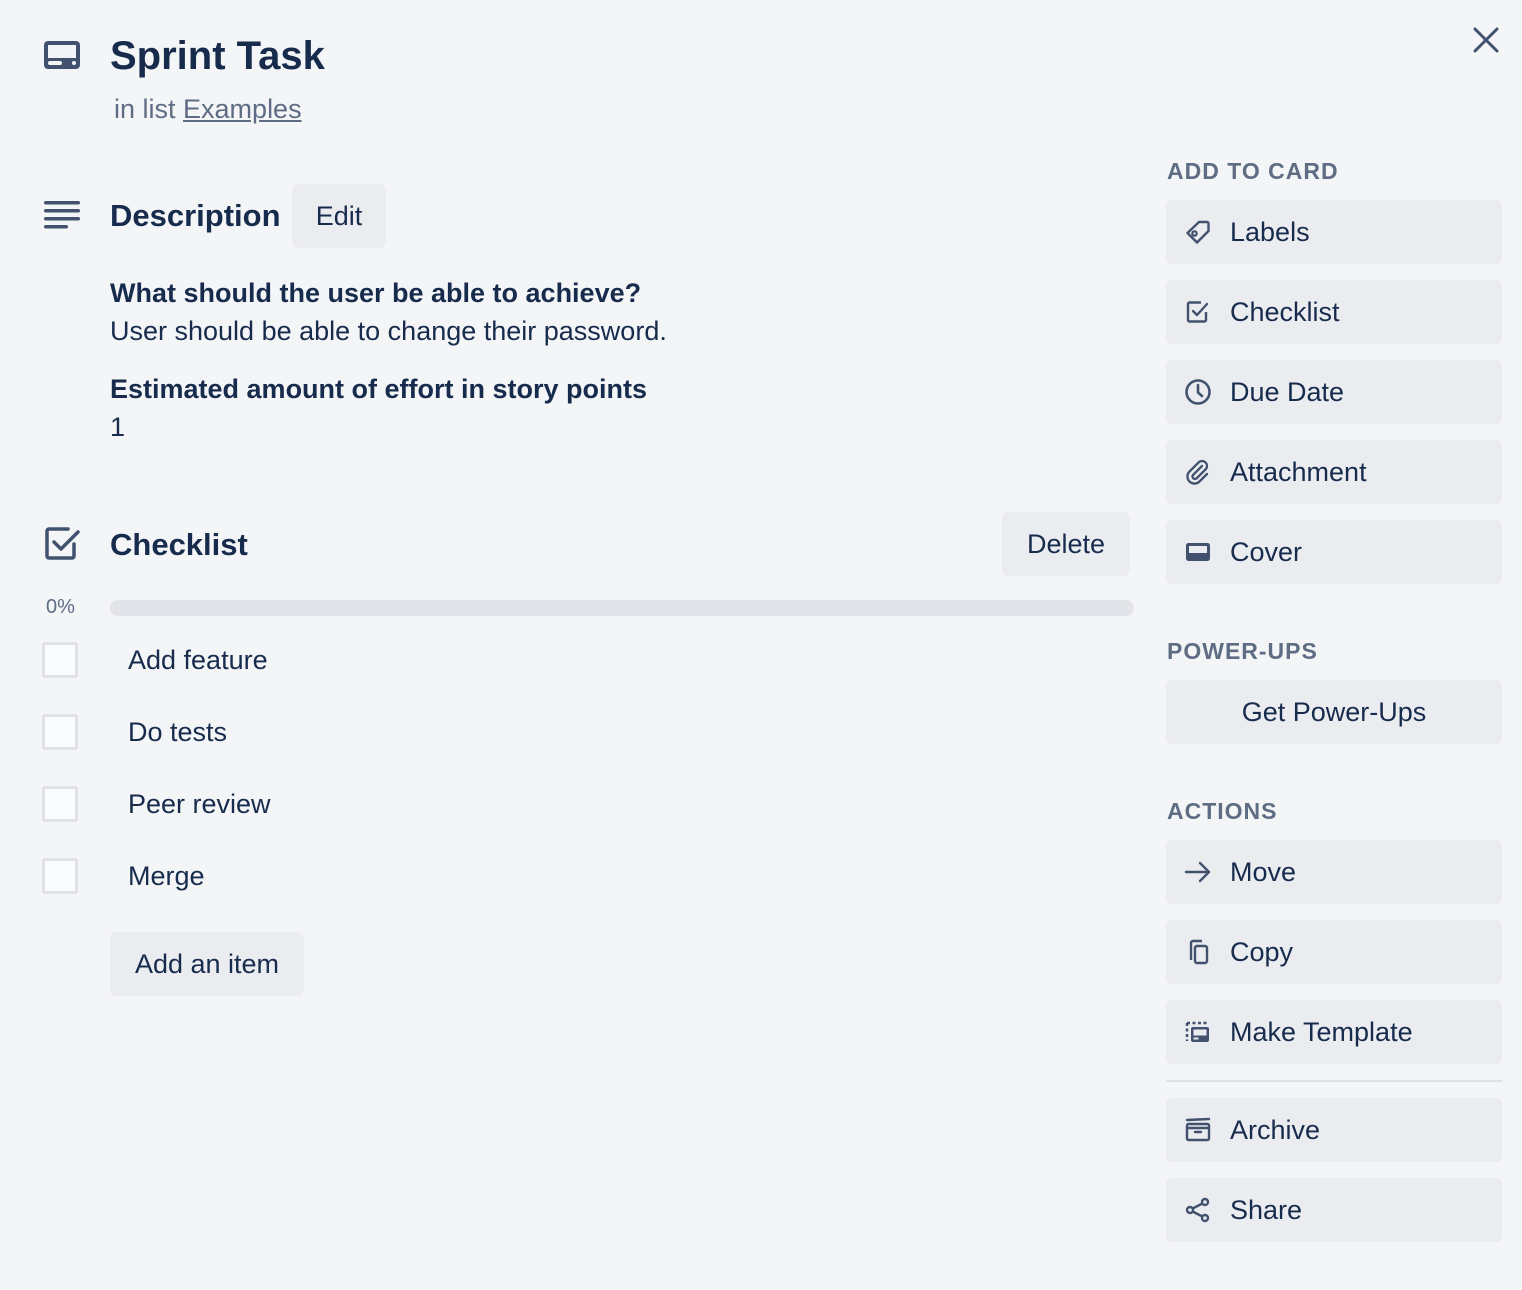 The height and width of the screenshot is (1290, 1522). I want to click on checklist-item: Merge, so click(587, 876).